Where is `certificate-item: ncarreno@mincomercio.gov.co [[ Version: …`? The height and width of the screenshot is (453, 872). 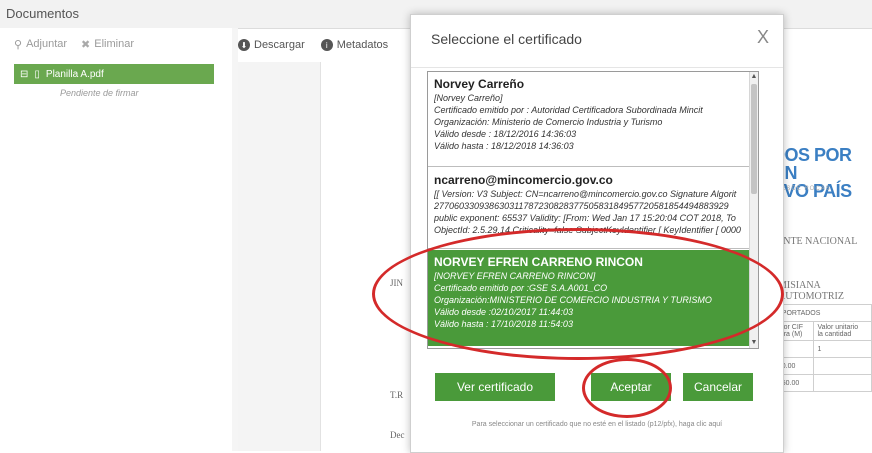 certificate-item: ncarreno@mincomercio.gov.co [[ Version: … is located at coordinates (589, 204).